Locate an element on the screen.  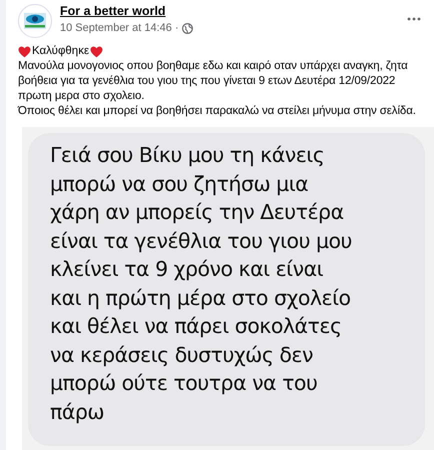
status-text: Καλύφθηκε is located at coordinates (61, 51).